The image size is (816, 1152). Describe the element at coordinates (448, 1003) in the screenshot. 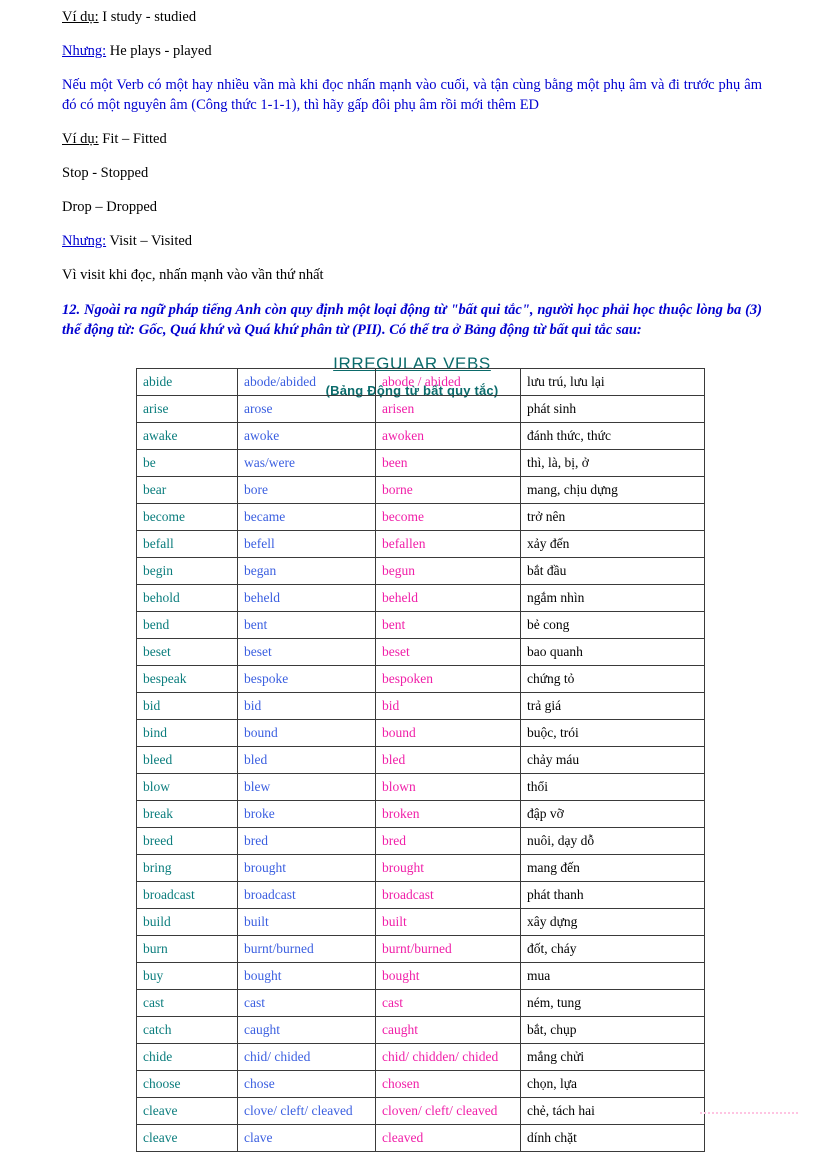

I see `verb-past-participle: cast` at that location.